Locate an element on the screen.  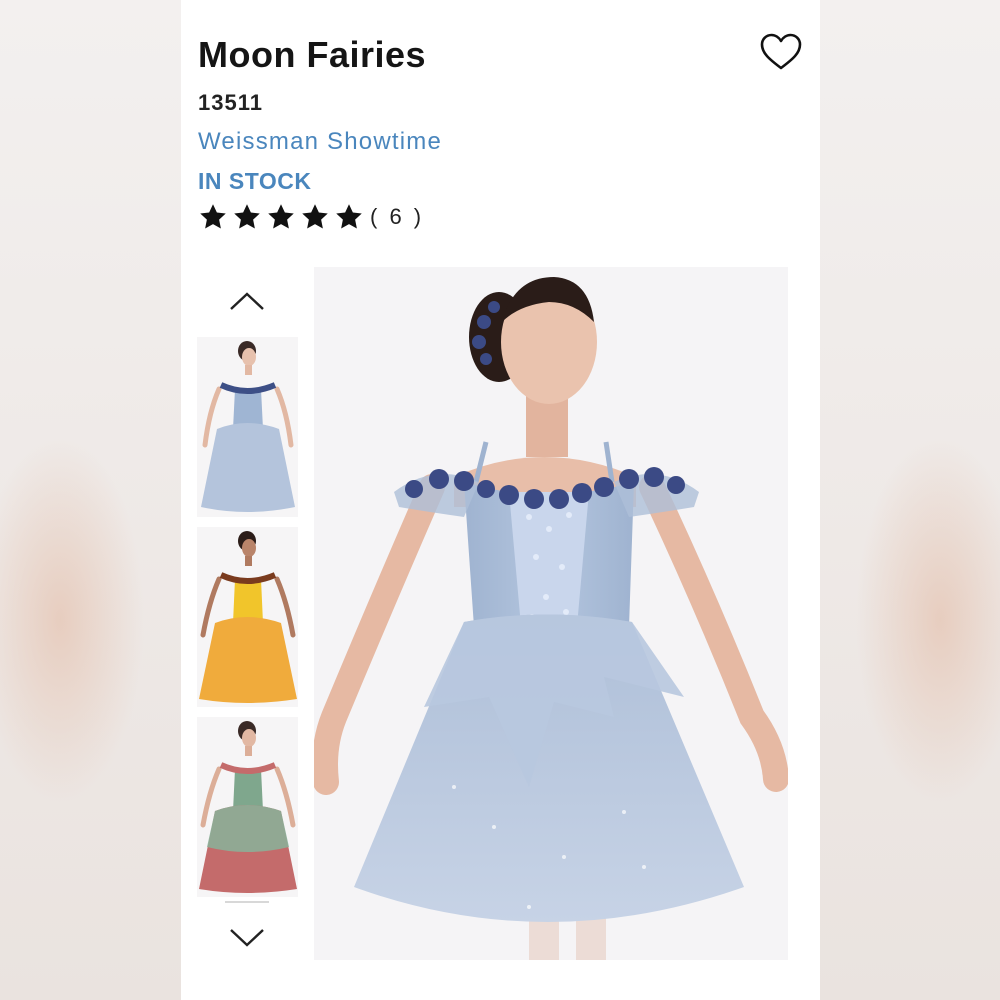
review-count: ( 6 ) is located at coordinates (397, 216).